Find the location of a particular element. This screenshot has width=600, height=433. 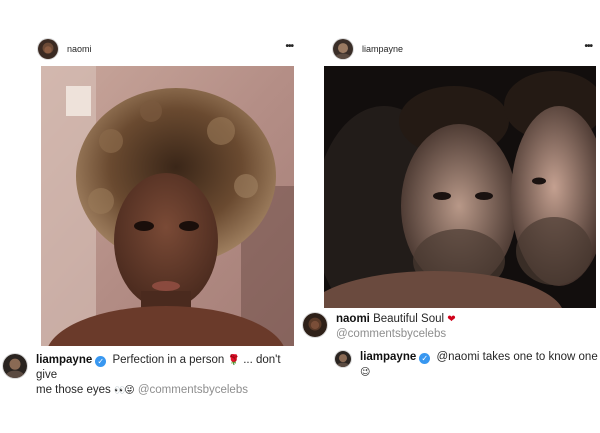

post-header: liampayne ••• is located at coordinates (466, 49).